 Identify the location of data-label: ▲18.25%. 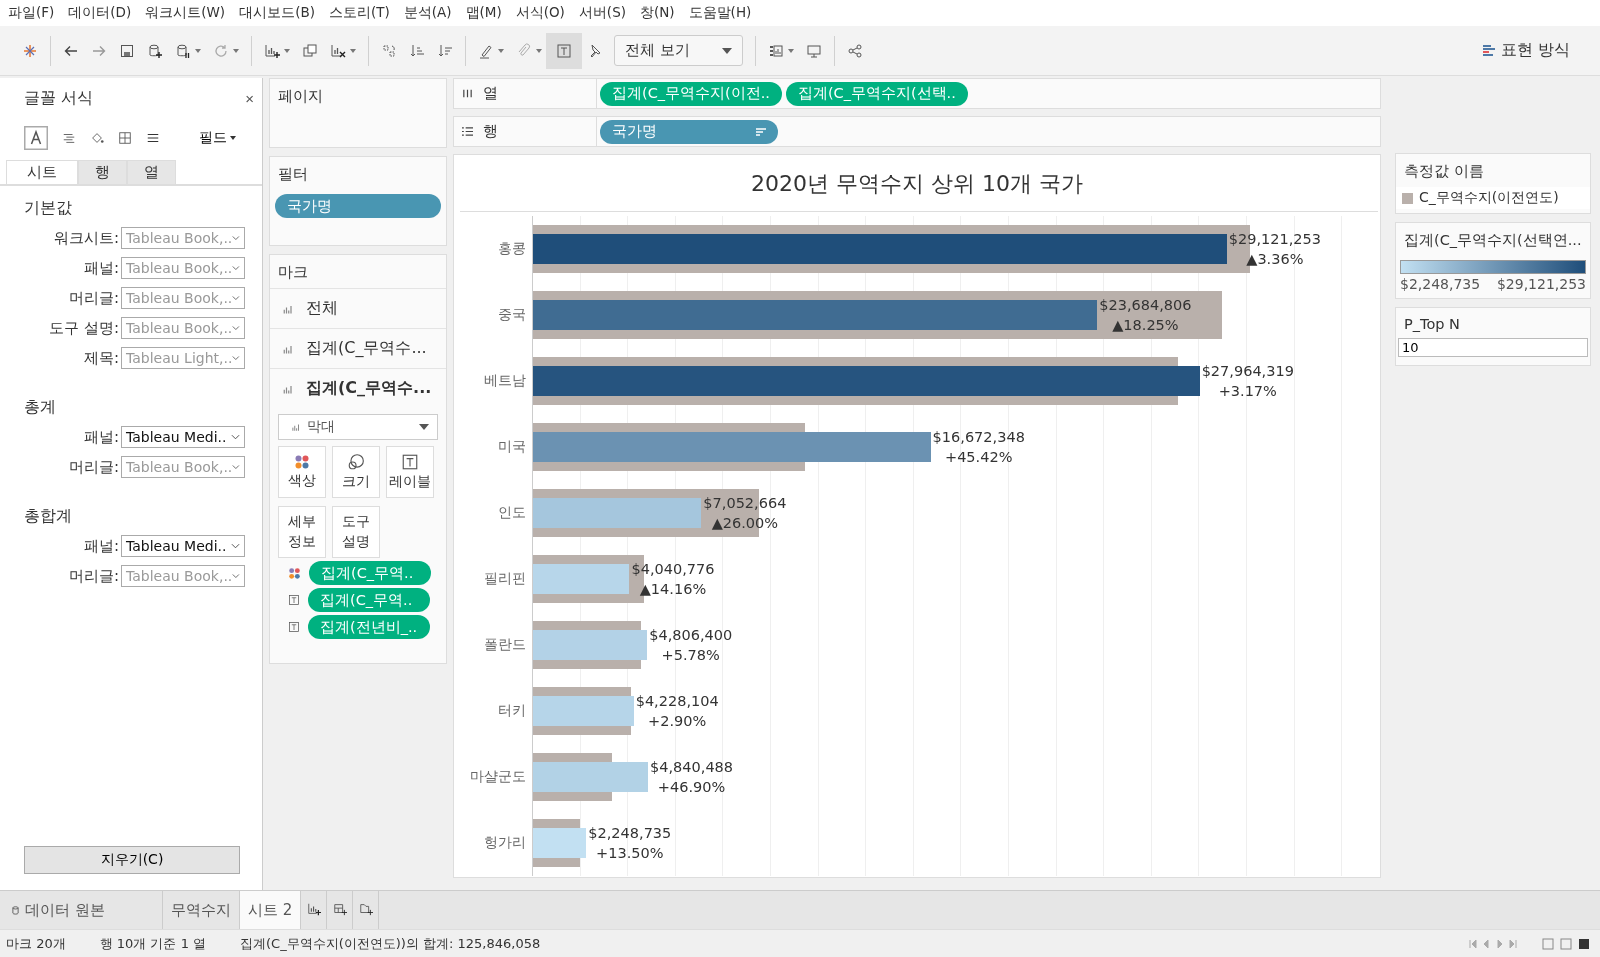
(1145, 325).